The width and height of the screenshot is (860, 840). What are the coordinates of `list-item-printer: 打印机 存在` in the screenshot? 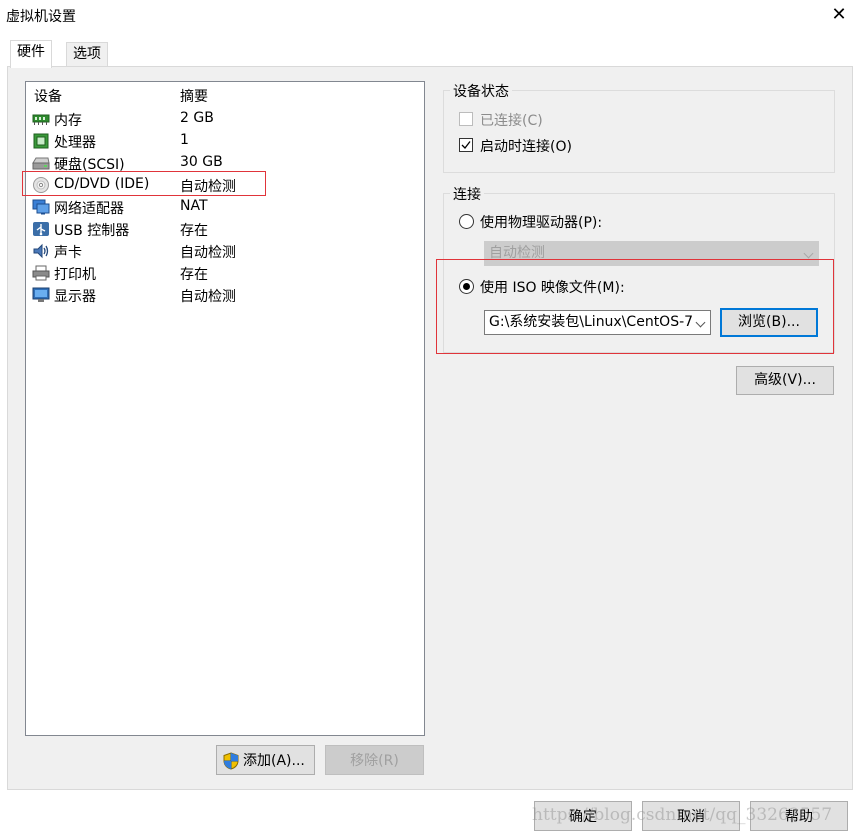 It's located at (226, 273).